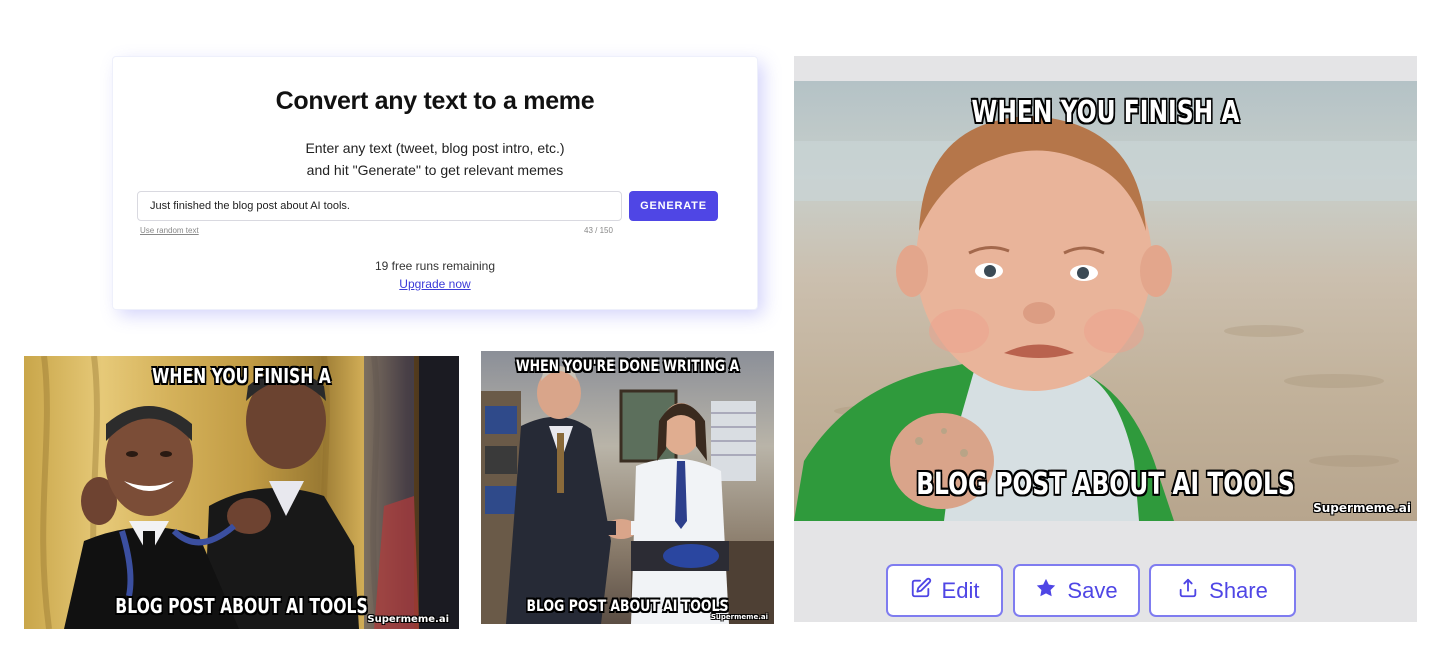  I want to click on upgrade-link: Upgrade now, so click(435, 284).